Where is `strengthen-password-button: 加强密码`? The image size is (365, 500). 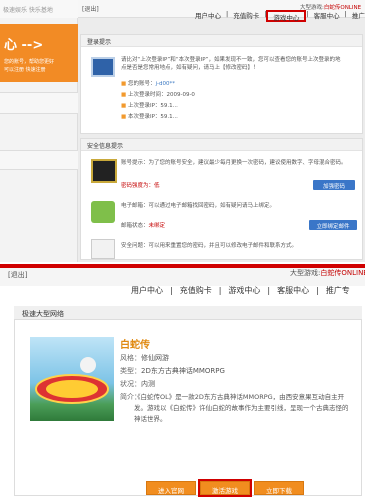
strengthen-password-button: 加强密码 is located at coordinates (334, 185).